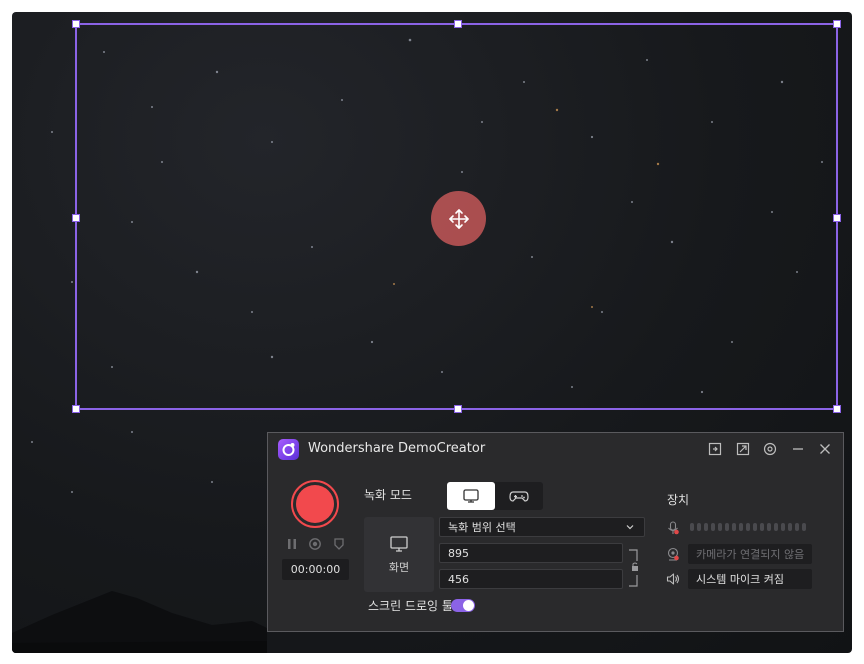  I want to click on stop-icon, so click(339, 544).